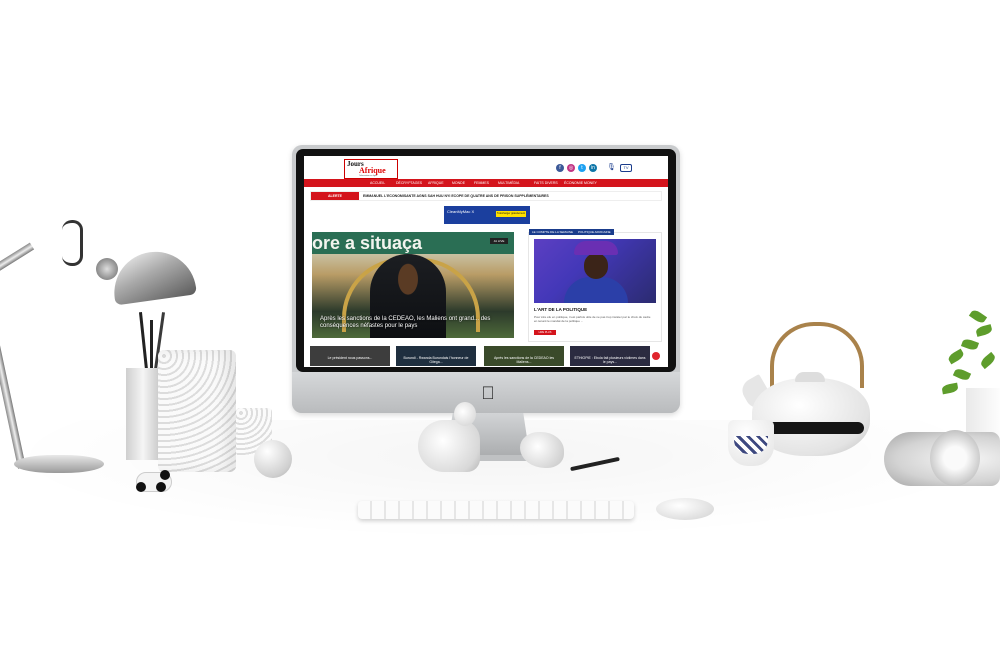 The height and width of the screenshot is (671, 1000). I want to click on side-hat, so click(596, 248).